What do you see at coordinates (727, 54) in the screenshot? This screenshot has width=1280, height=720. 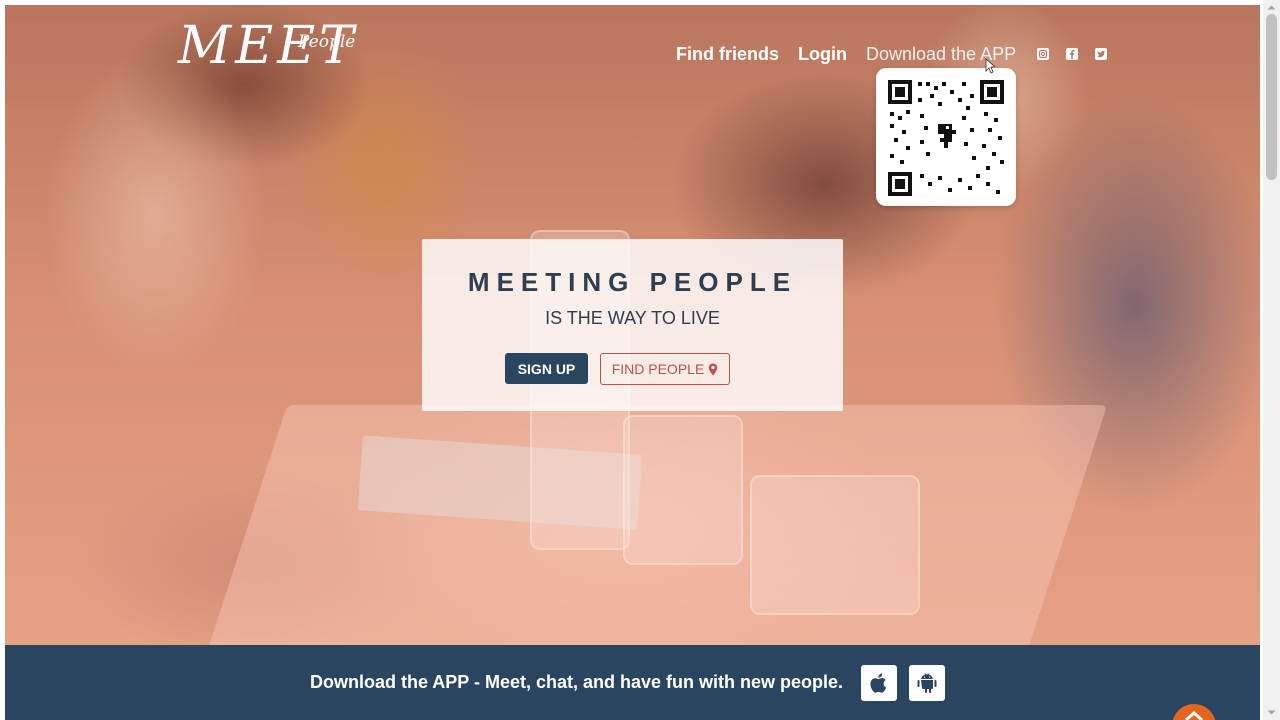 I see `nav-find-friends: Find friends` at bounding box center [727, 54].